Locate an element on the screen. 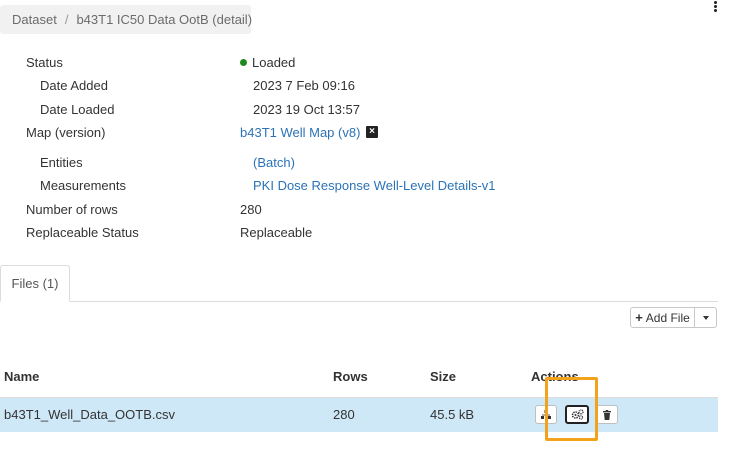 This screenshot has height=450, width=735. status-label: Status is located at coordinates (44, 62).